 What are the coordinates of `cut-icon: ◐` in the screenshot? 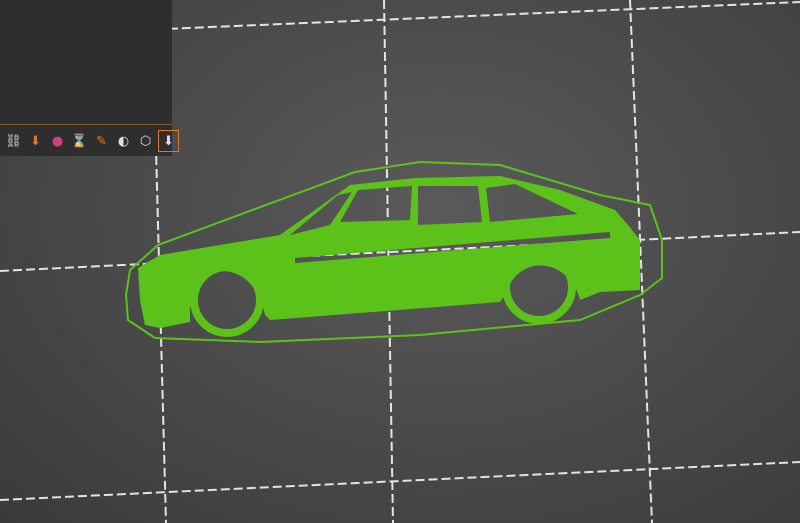 It's located at (123, 141).